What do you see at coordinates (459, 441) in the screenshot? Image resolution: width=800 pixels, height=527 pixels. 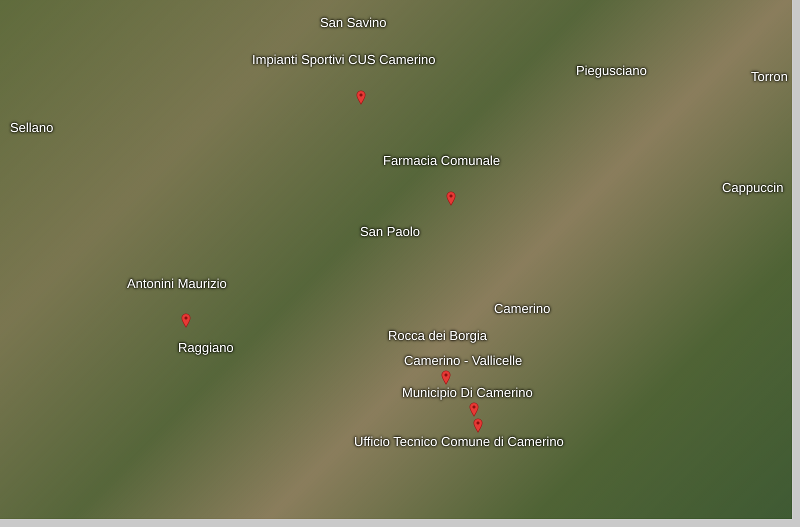 I see `place-label: Ufficio Tecnico Comune di Camerino` at bounding box center [459, 441].